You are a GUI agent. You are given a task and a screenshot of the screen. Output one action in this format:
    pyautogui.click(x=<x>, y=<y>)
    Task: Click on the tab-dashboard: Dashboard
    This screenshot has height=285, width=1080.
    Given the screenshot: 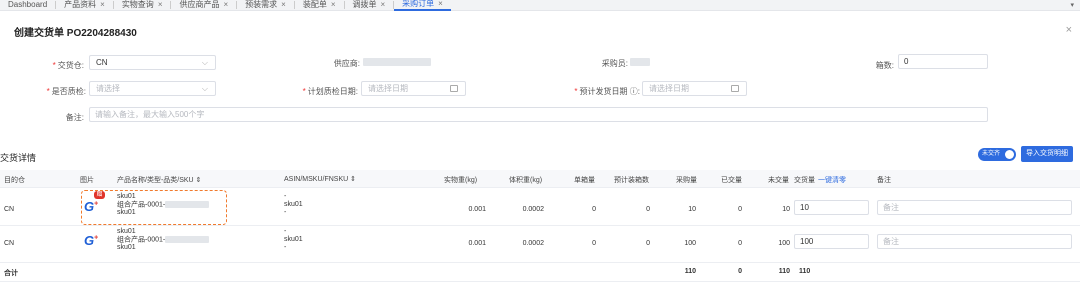 What is the action you would take?
    pyautogui.click(x=27, y=5)
    